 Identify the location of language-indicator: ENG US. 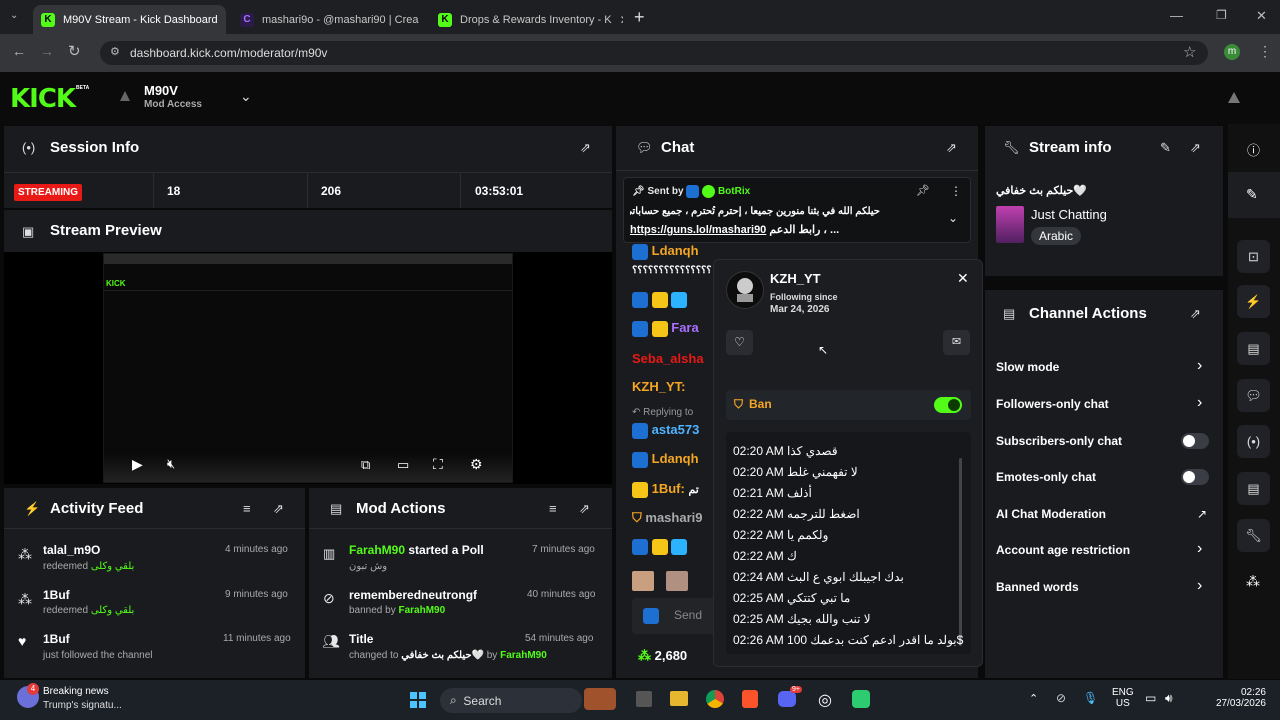
(1123, 698).